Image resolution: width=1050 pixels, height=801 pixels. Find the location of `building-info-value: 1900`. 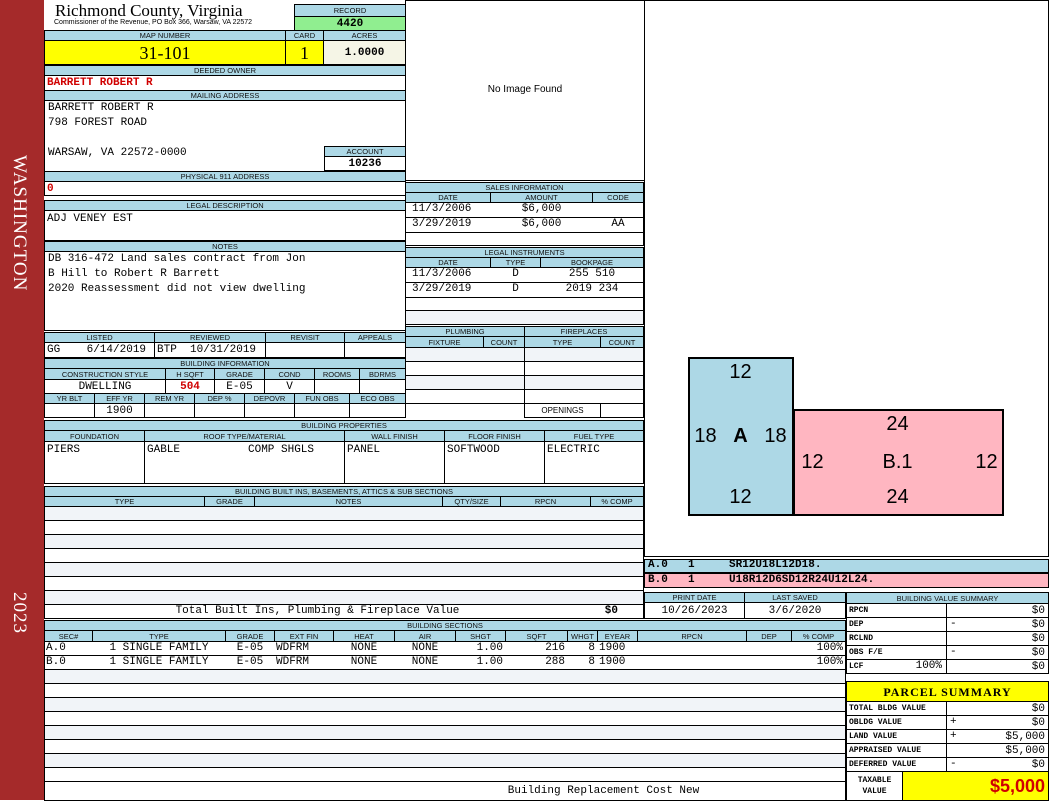

building-info-value: 1900 is located at coordinates (119, 410).